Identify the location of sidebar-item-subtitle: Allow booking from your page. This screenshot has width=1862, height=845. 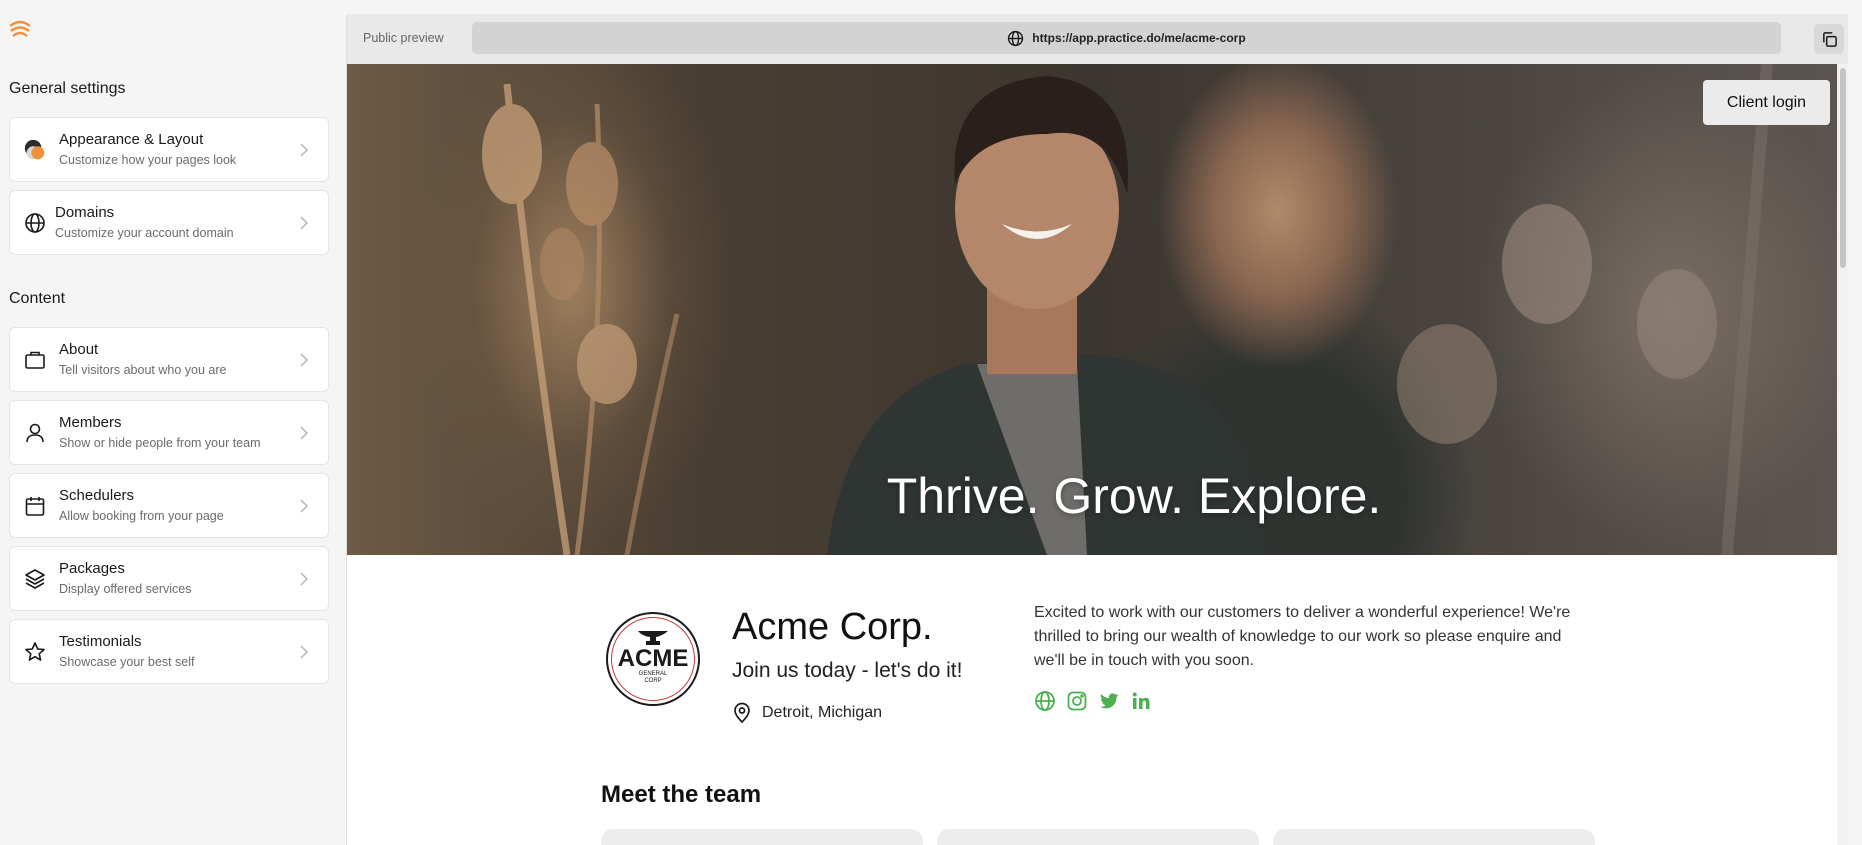
(141, 515).